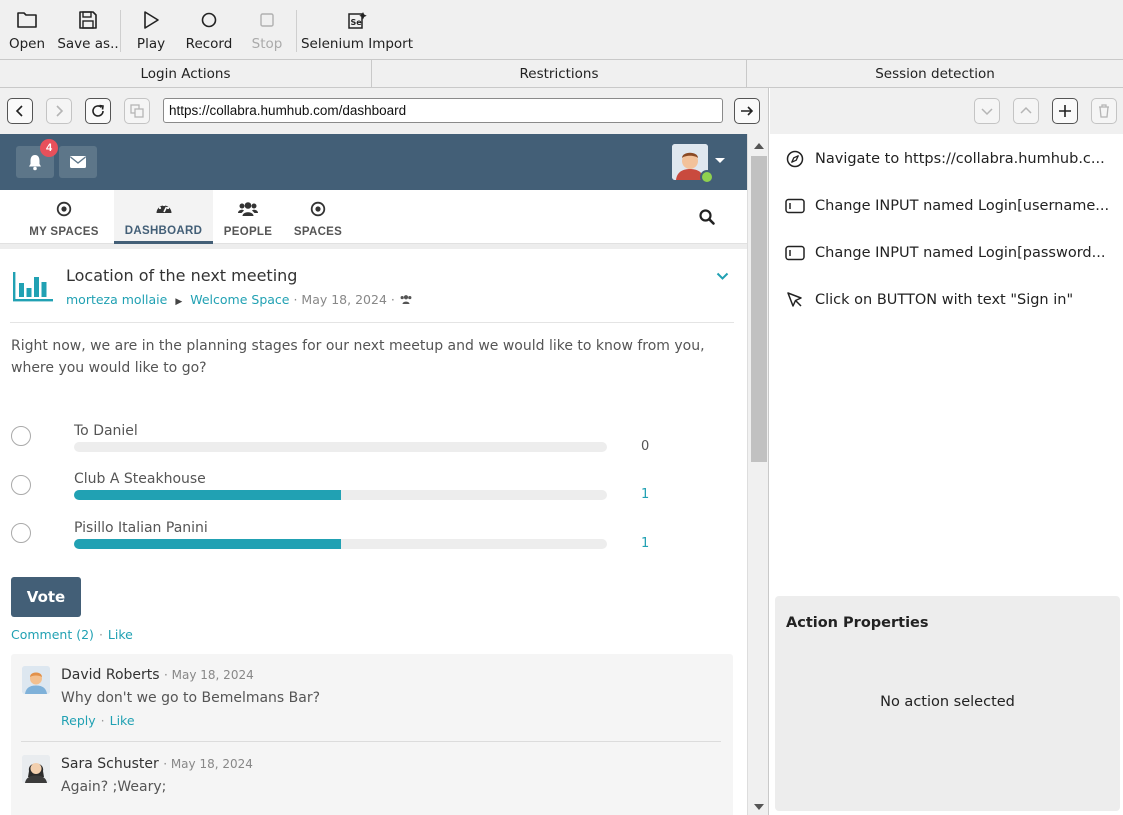  What do you see at coordinates (318, 217) in the screenshot?
I see `nav-spaces: SPACES` at bounding box center [318, 217].